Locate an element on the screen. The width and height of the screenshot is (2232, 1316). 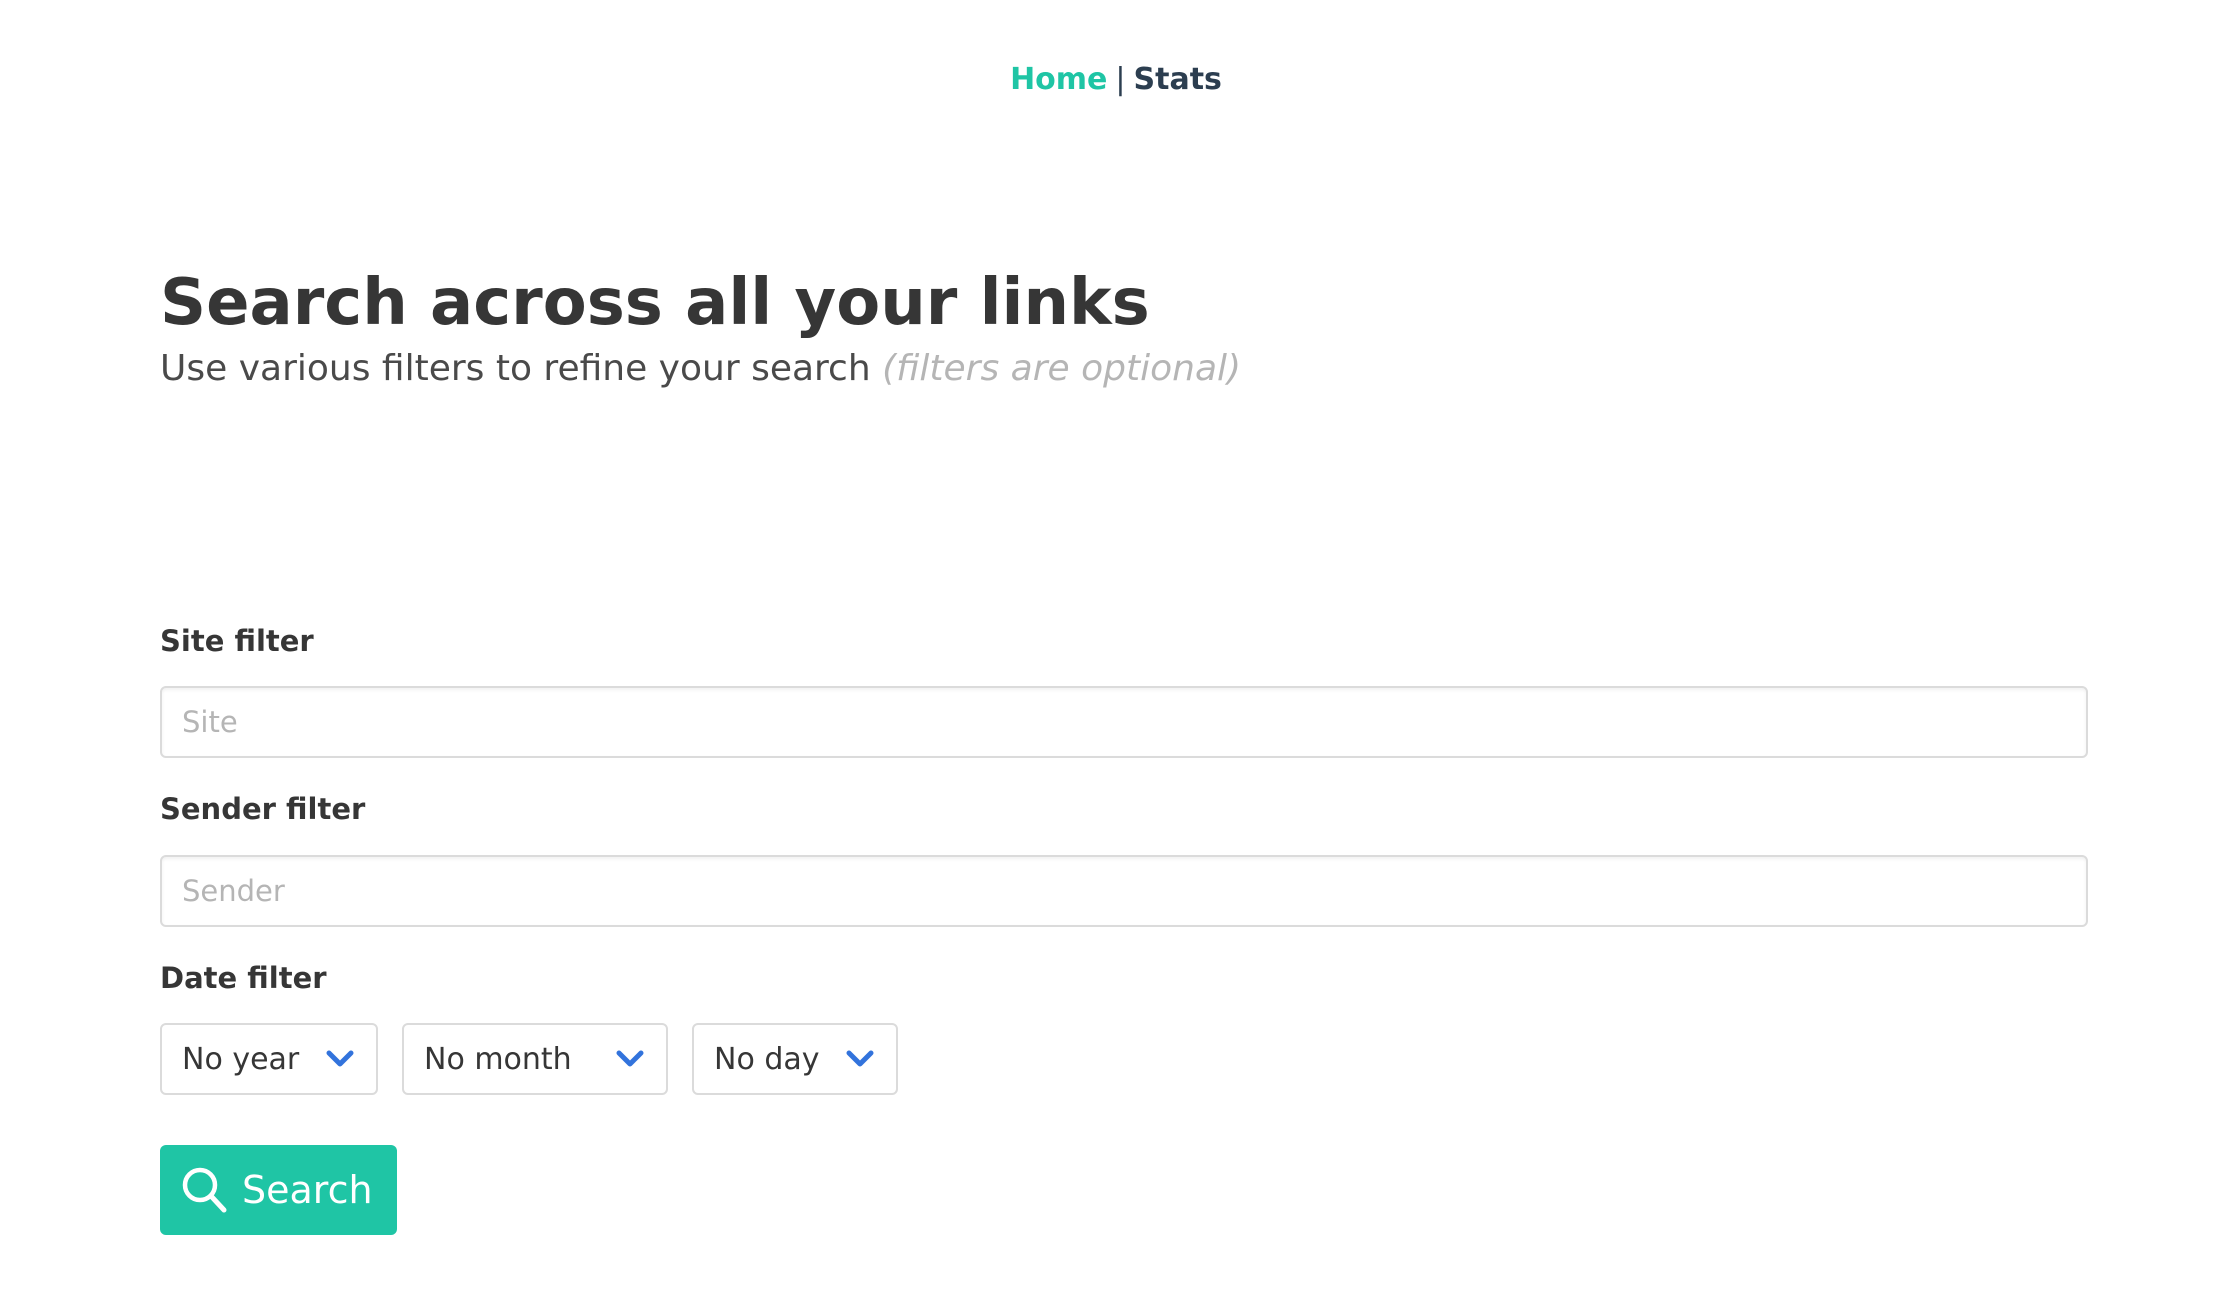
page-title: Search across all your links is located at coordinates (655, 303).